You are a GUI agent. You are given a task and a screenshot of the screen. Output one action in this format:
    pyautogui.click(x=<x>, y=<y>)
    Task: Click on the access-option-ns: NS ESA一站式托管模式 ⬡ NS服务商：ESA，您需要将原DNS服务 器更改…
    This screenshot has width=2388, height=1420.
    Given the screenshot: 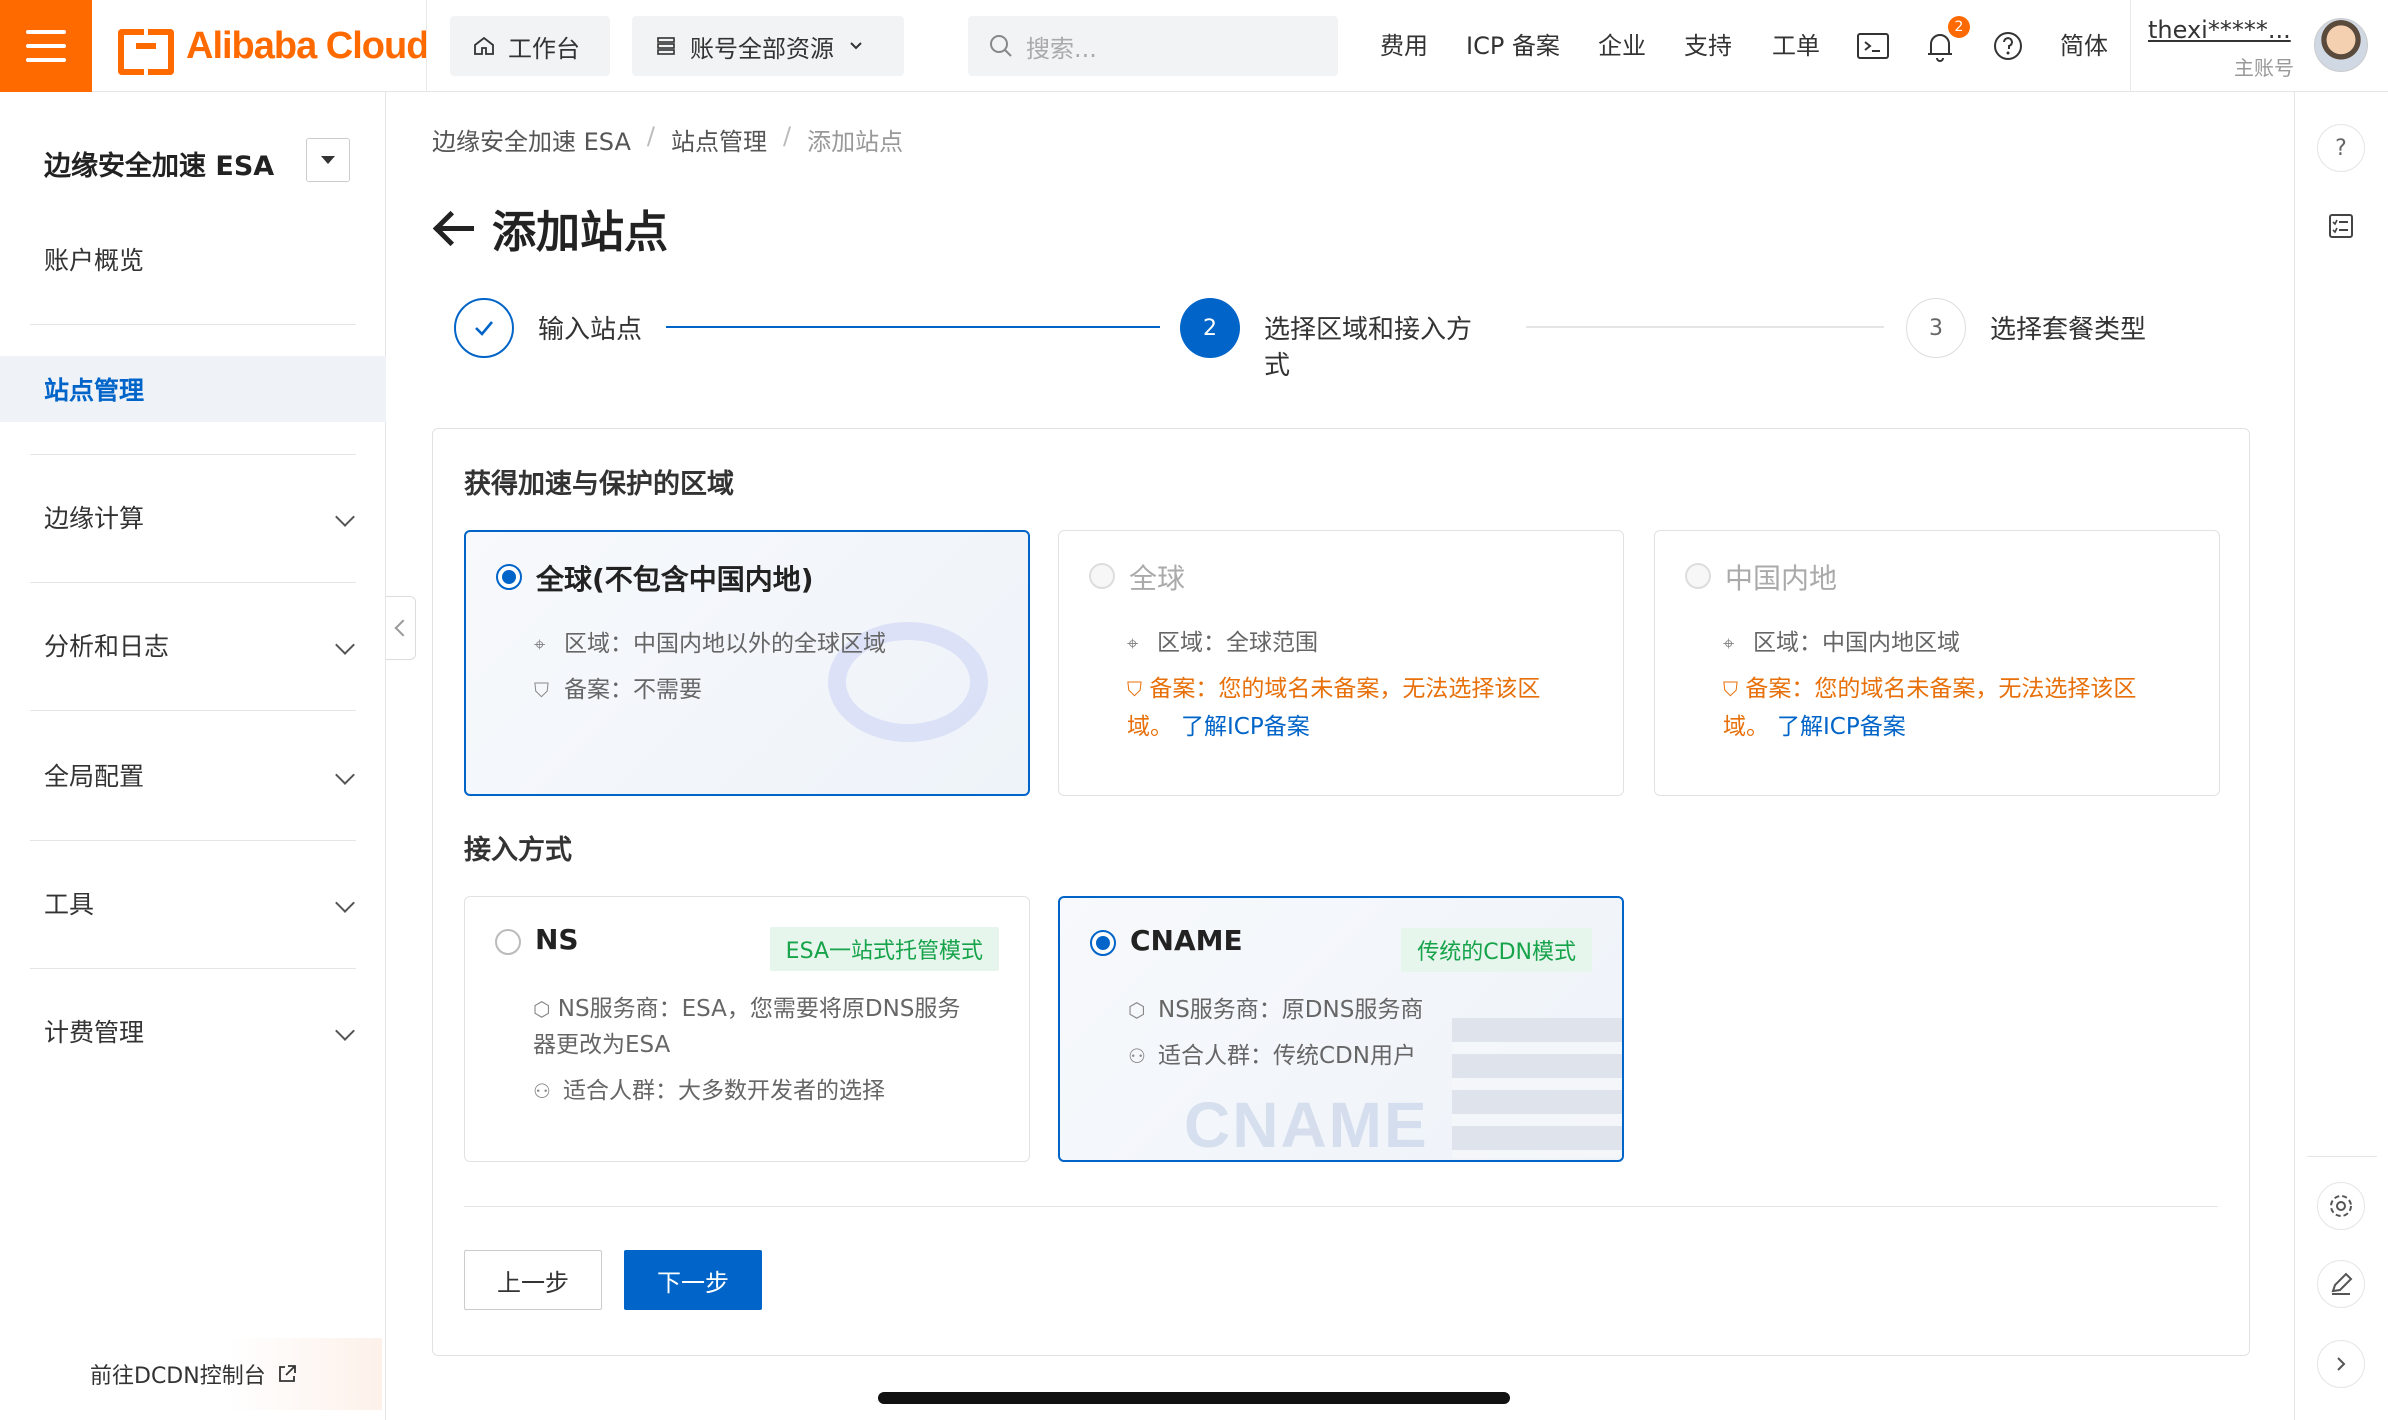 What is the action you would take?
    pyautogui.click(x=747, y=1029)
    